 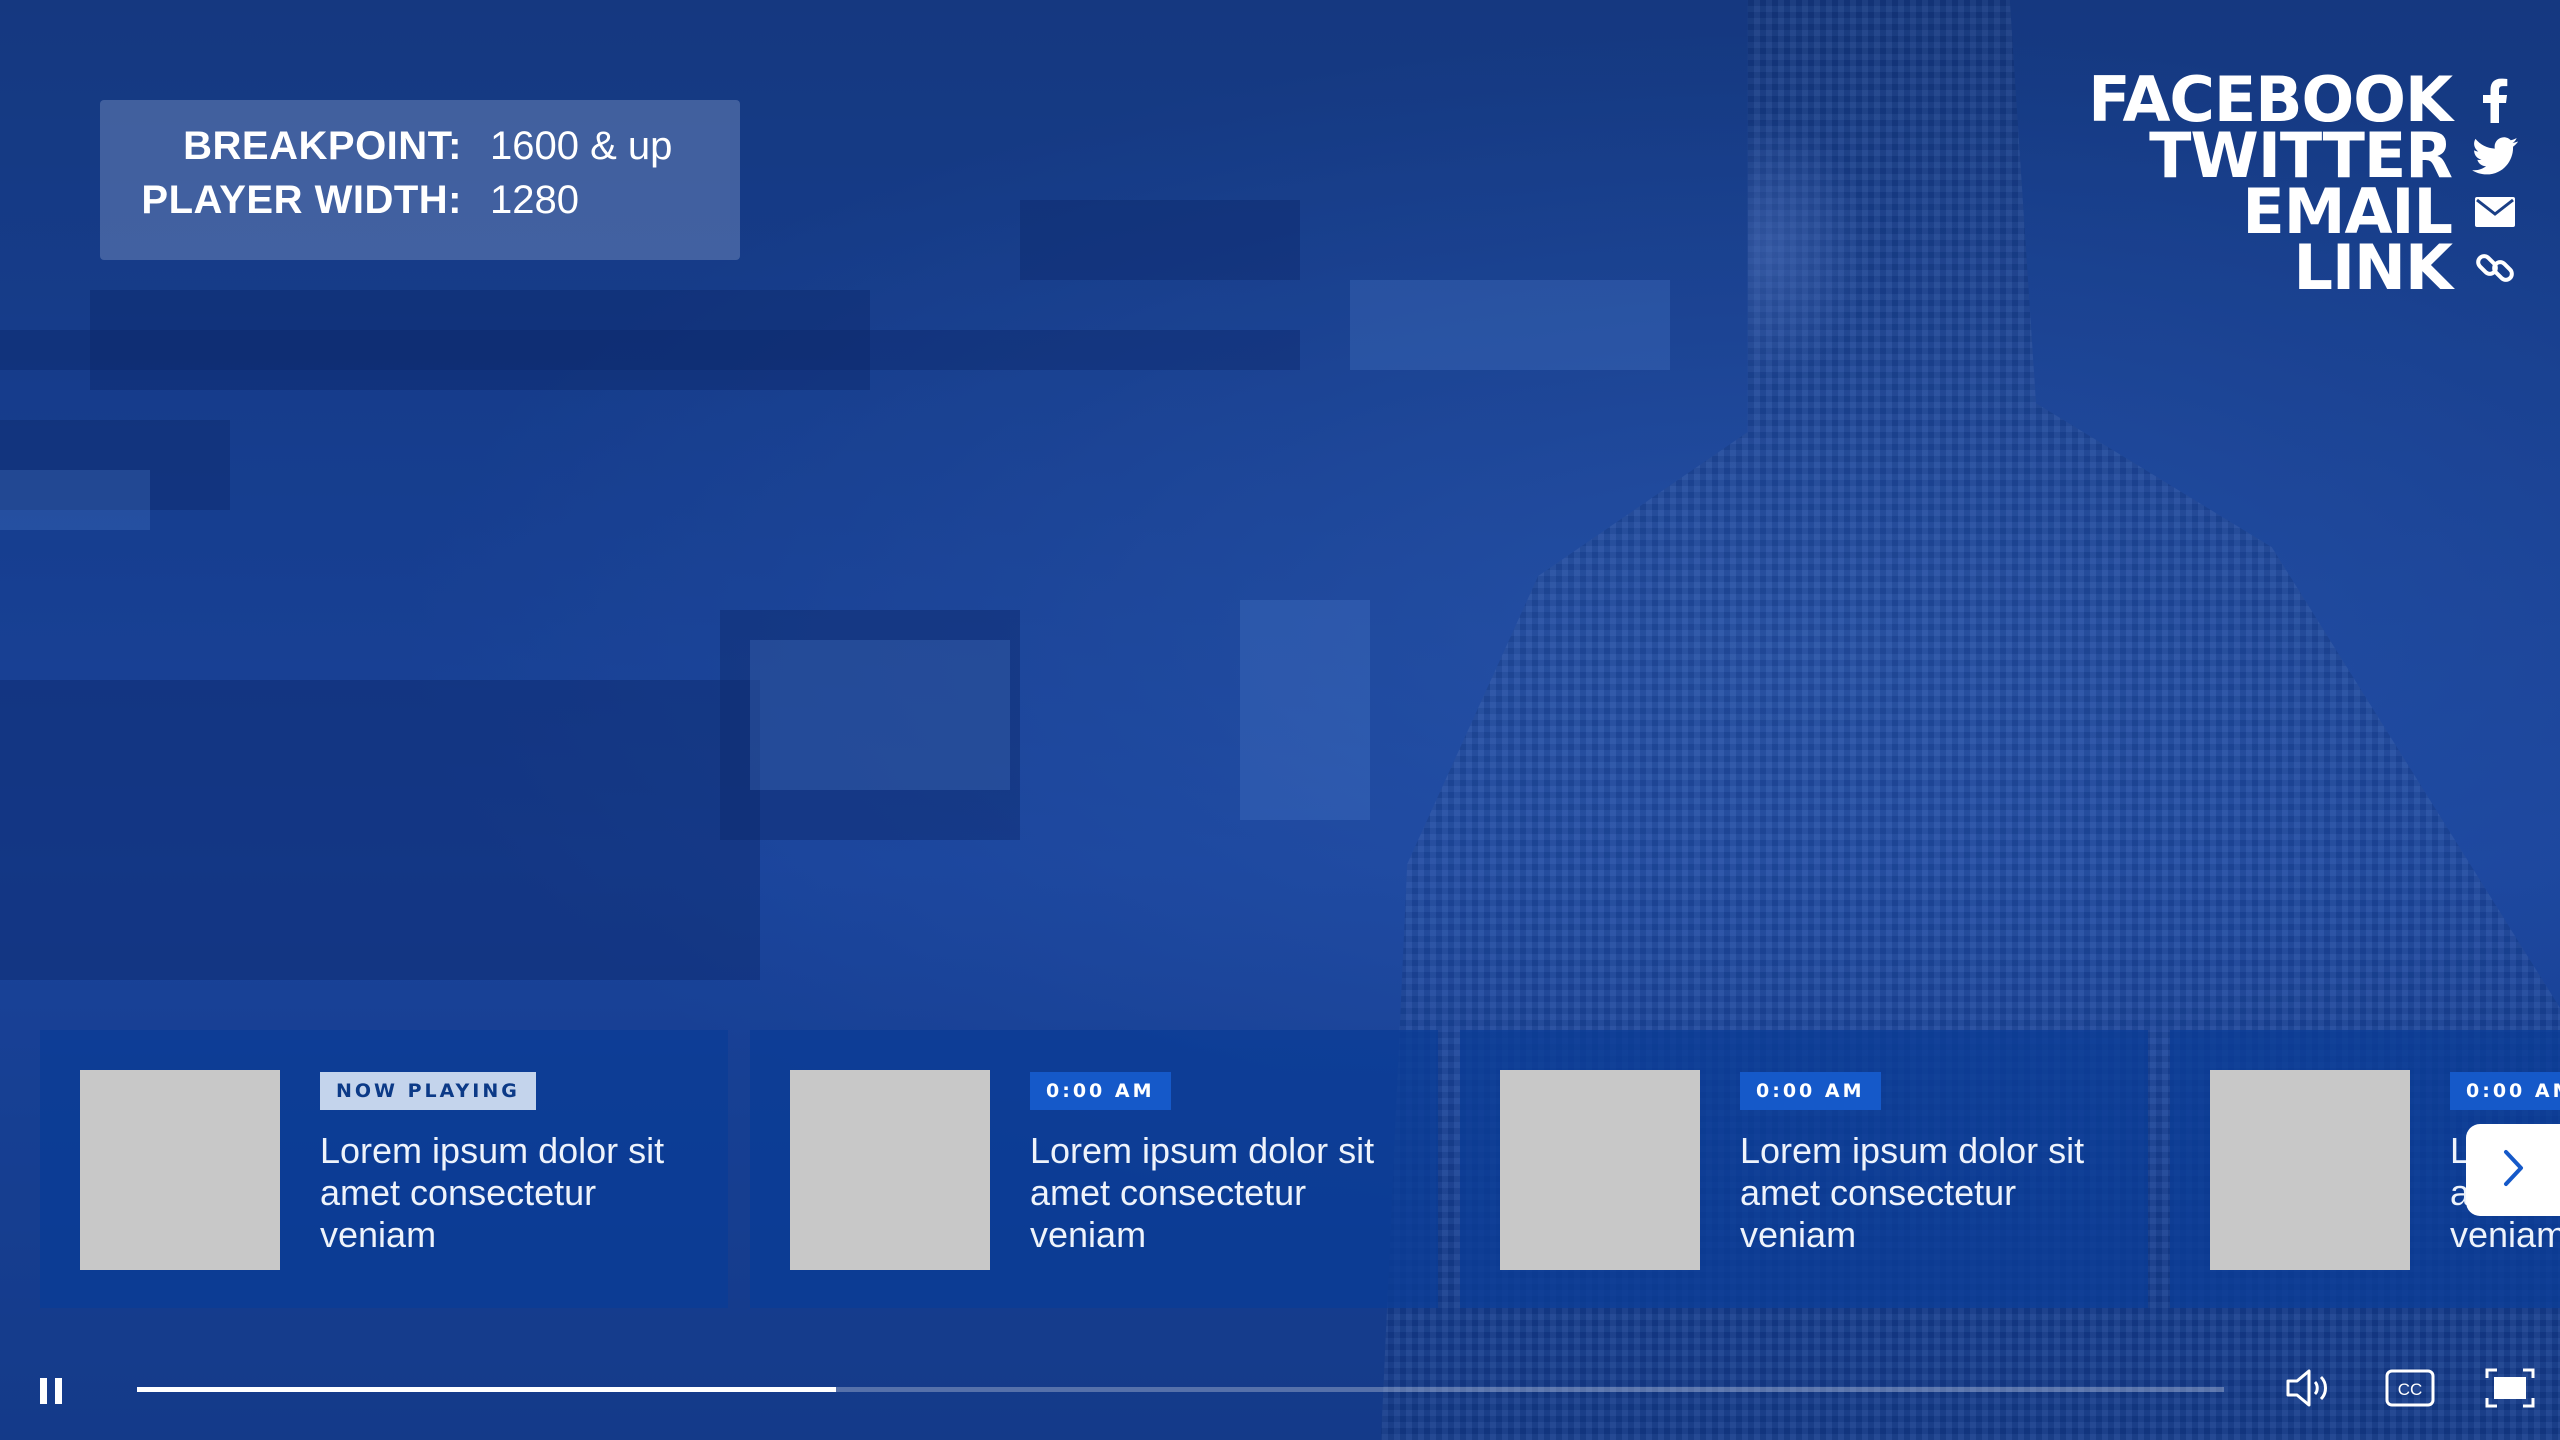 I want to click on share-link: LINK, so click(x=2304, y=267).